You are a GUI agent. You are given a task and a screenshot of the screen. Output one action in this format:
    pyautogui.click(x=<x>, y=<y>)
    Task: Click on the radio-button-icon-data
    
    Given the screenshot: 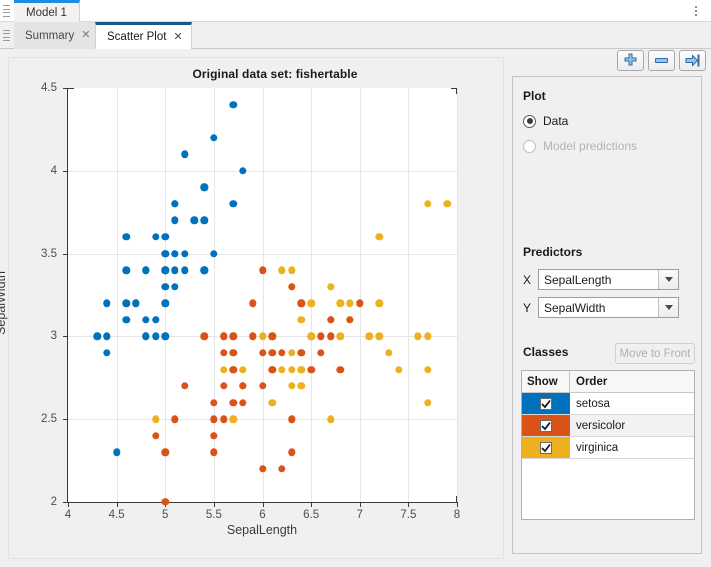 What is the action you would take?
    pyautogui.click(x=529, y=121)
    